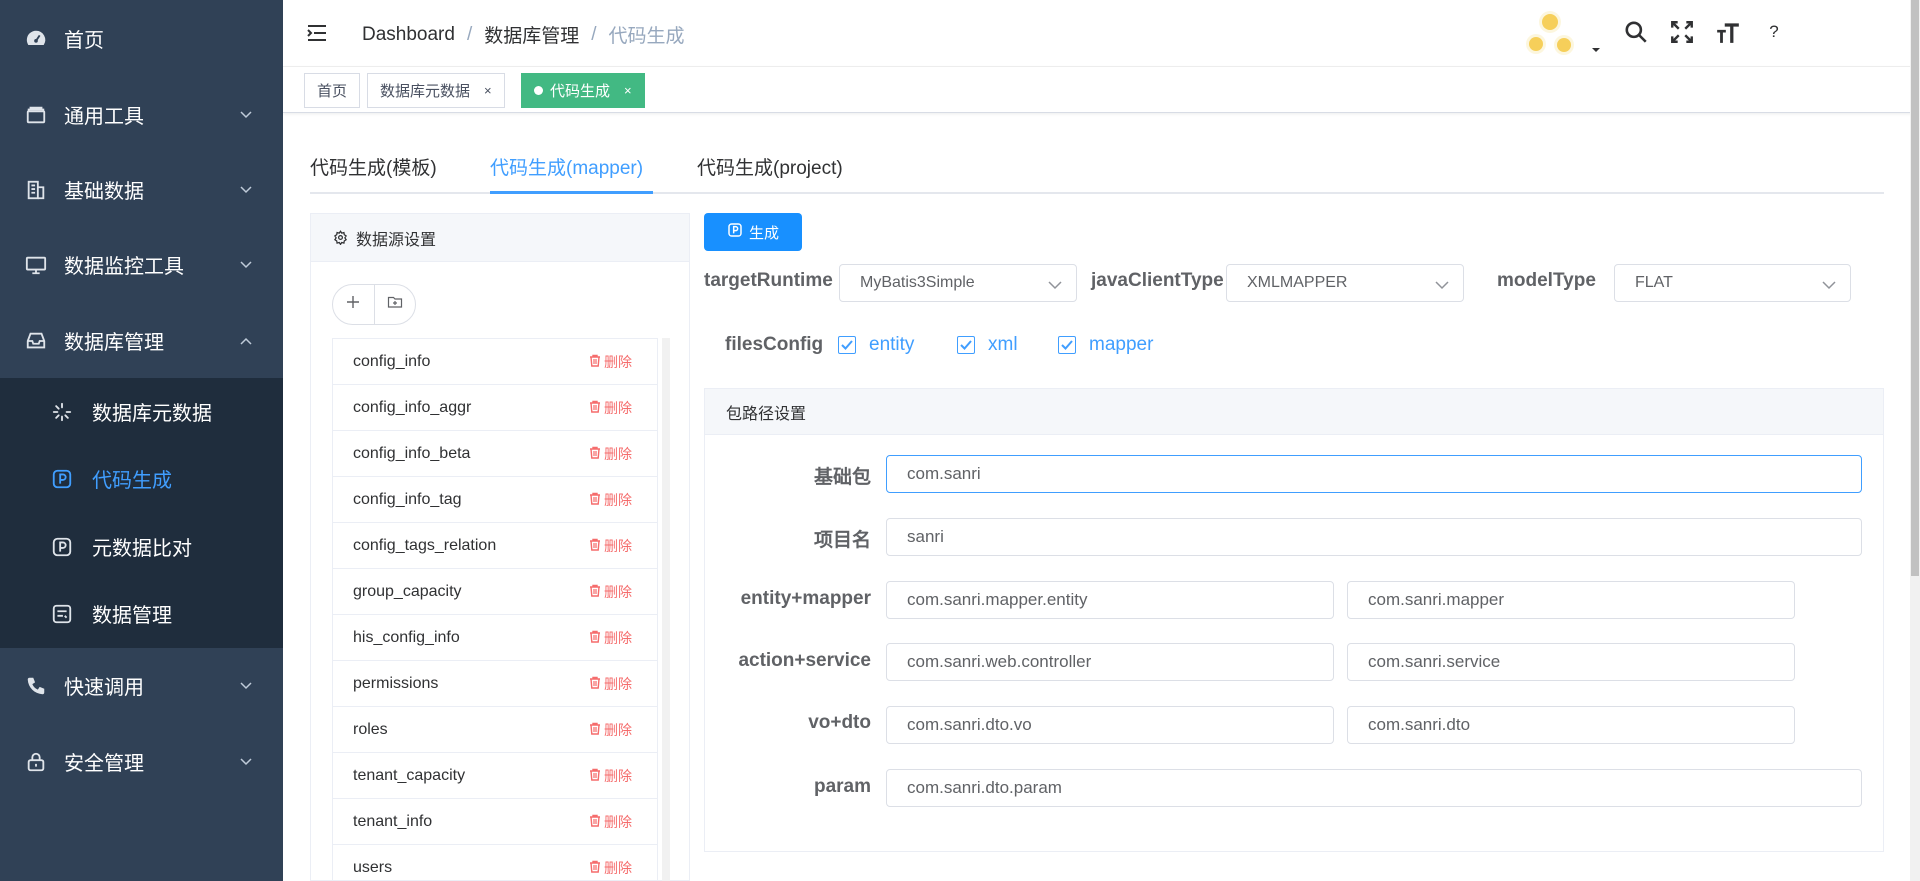  What do you see at coordinates (317, 33) in the screenshot?
I see `hamburger-icon` at bounding box center [317, 33].